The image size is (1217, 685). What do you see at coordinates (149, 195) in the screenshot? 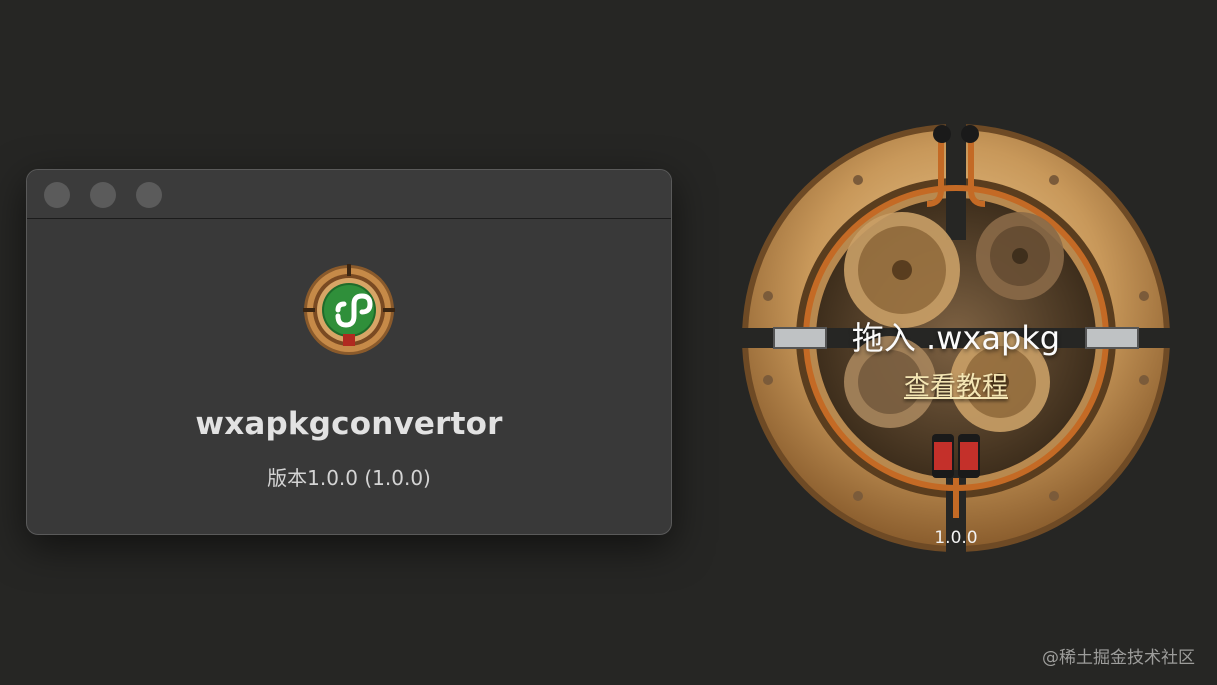
I see `zoom-button` at bounding box center [149, 195].